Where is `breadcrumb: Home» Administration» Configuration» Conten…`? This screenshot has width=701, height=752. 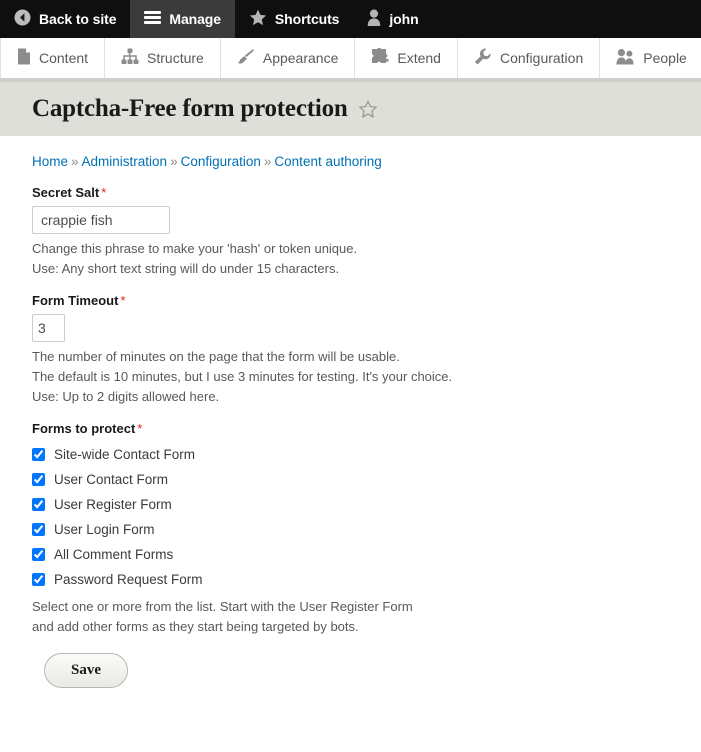 breadcrumb: Home» Administration» Configuration» Conten… is located at coordinates (350, 160).